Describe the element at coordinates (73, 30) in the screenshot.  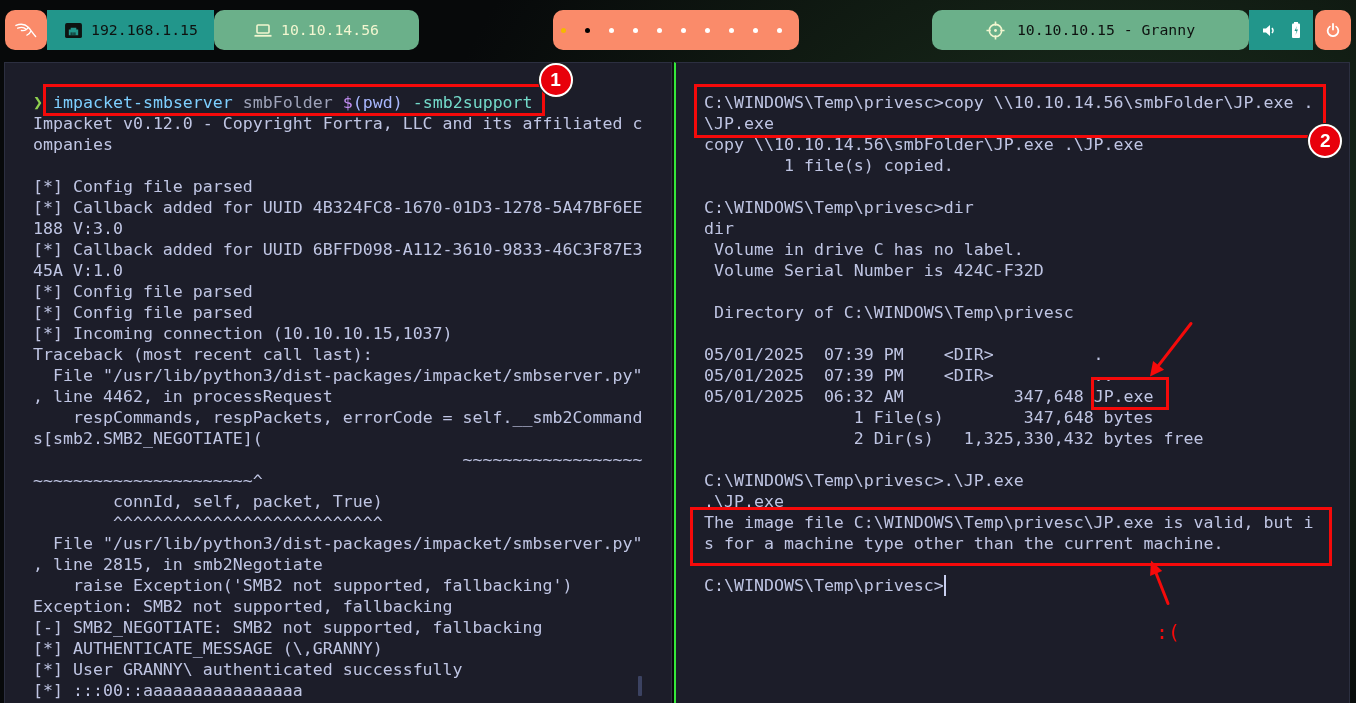
I see `ethernet-icon` at that location.